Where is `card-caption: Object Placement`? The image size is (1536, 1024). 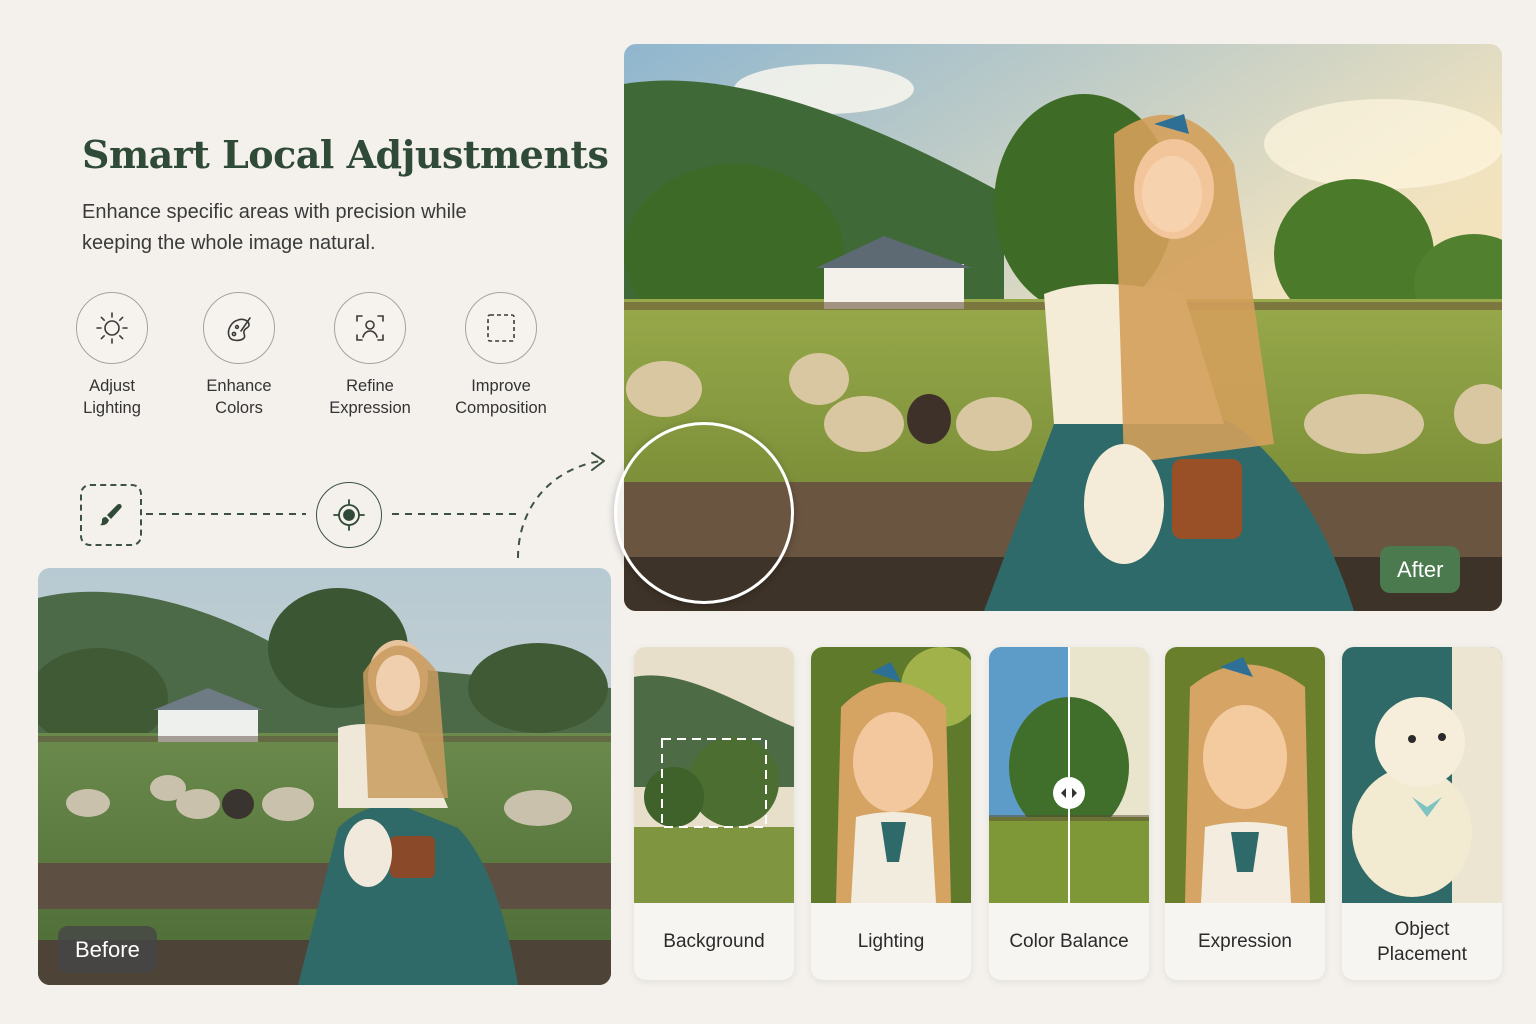 card-caption: Object Placement is located at coordinates (1422, 941).